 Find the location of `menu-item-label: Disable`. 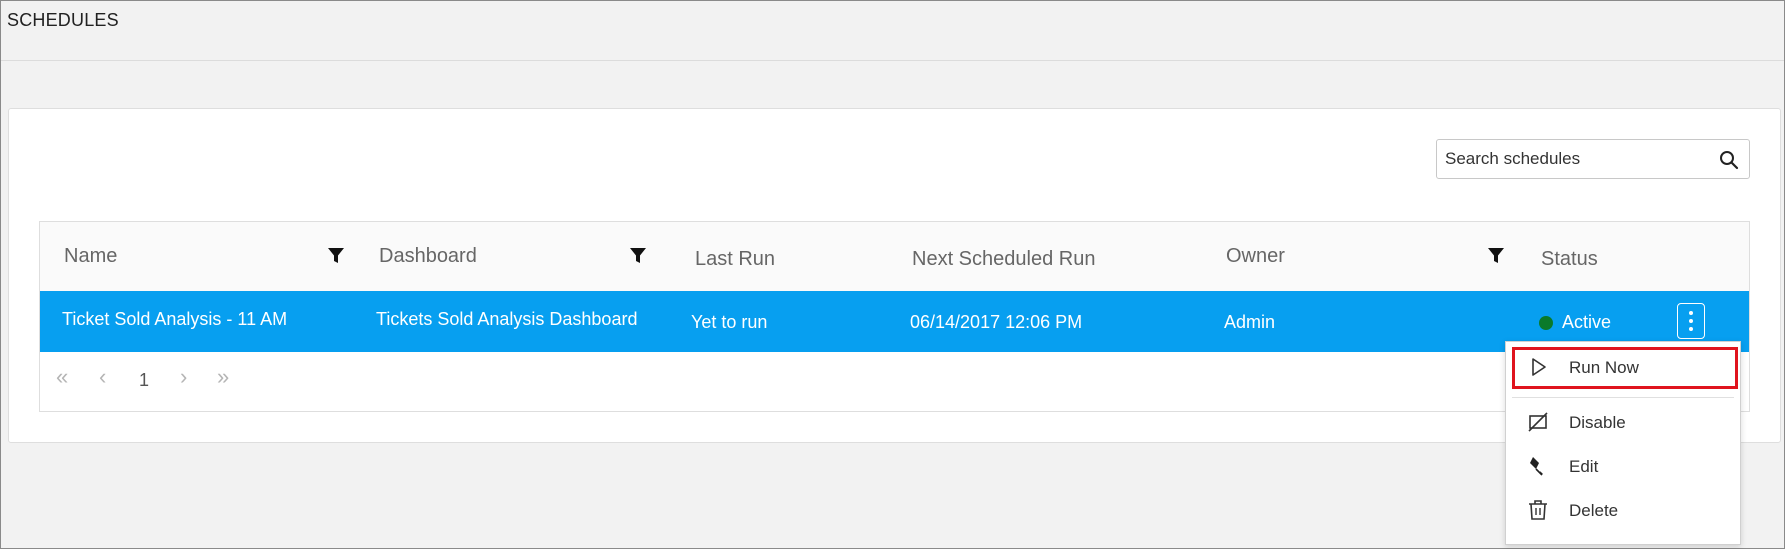

menu-item-label: Disable is located at coordinates (1597, 422).